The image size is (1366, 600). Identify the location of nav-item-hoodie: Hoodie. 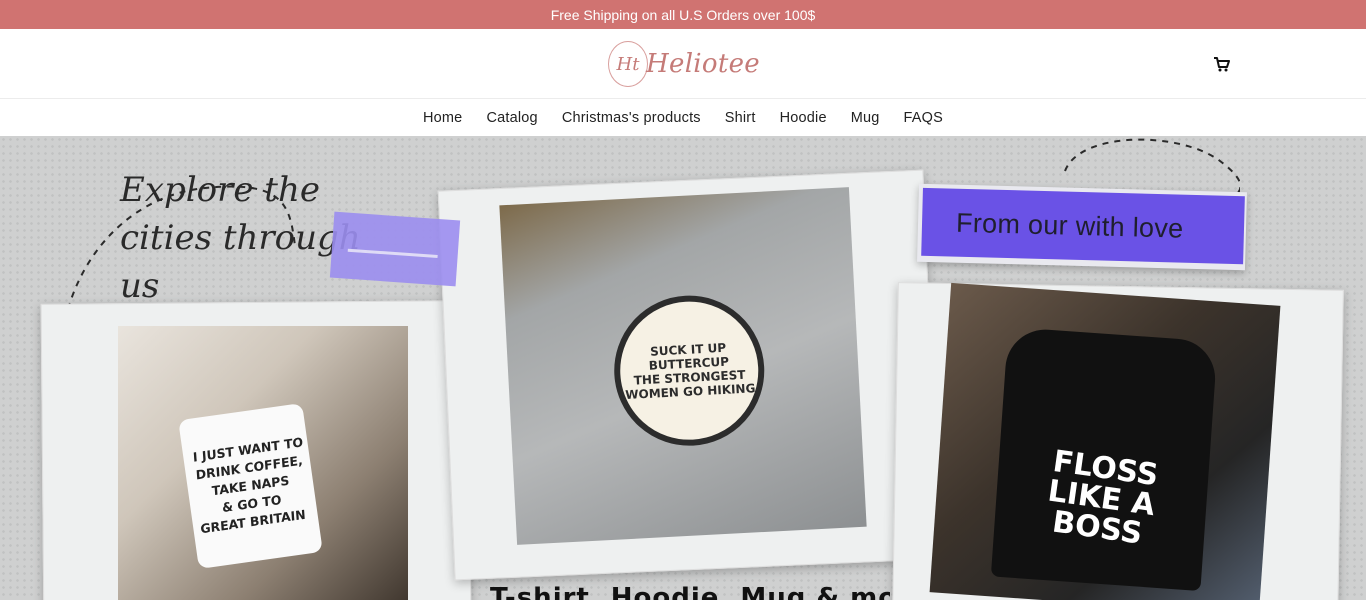
(803, 118).